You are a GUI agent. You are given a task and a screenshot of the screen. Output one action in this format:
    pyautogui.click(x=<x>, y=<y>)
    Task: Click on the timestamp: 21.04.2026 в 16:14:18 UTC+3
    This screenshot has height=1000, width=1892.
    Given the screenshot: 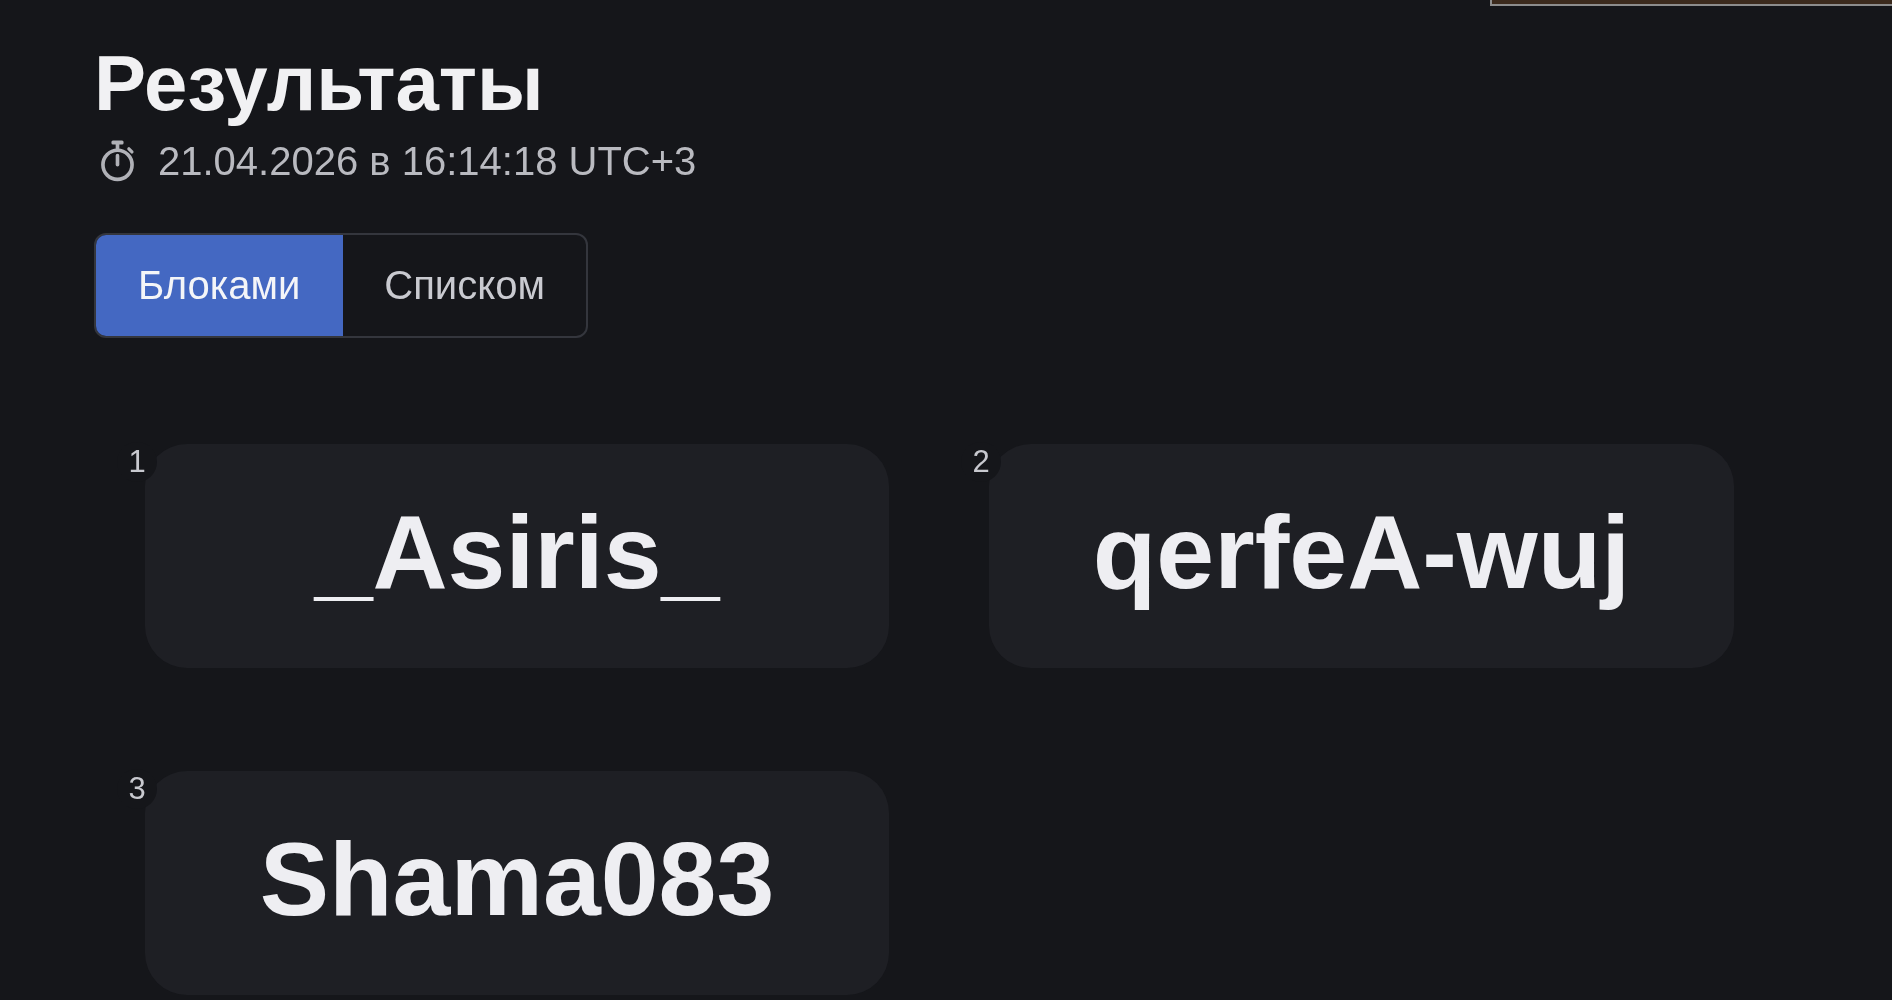 What is the action you would take?
    pyautogui.click(x=427, y=161)
    